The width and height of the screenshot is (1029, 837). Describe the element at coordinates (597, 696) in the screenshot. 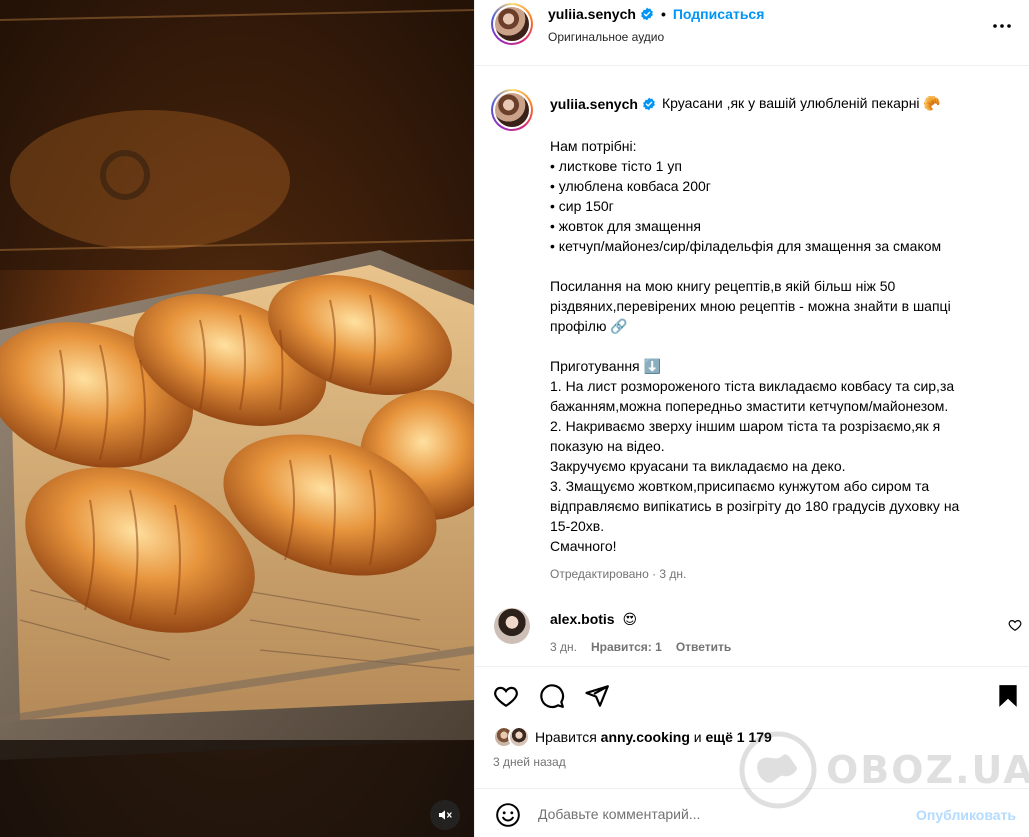

I see `share-paper-plane-icon` at that location.